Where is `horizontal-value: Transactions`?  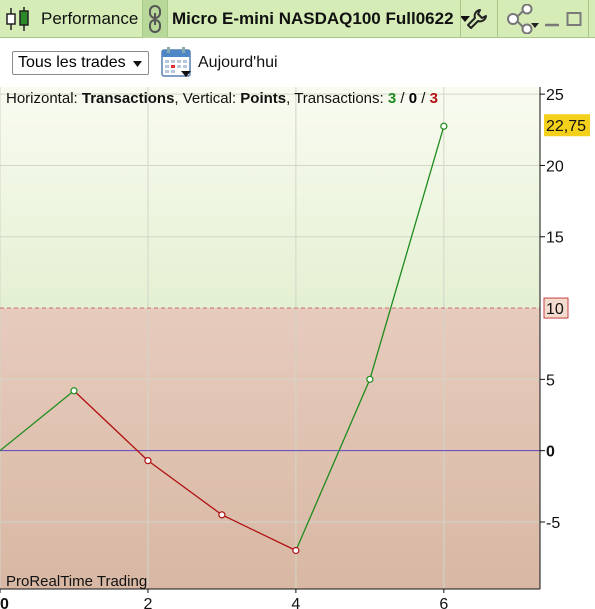 horizontal-value: Transactions is located at coordinates (128, 98).